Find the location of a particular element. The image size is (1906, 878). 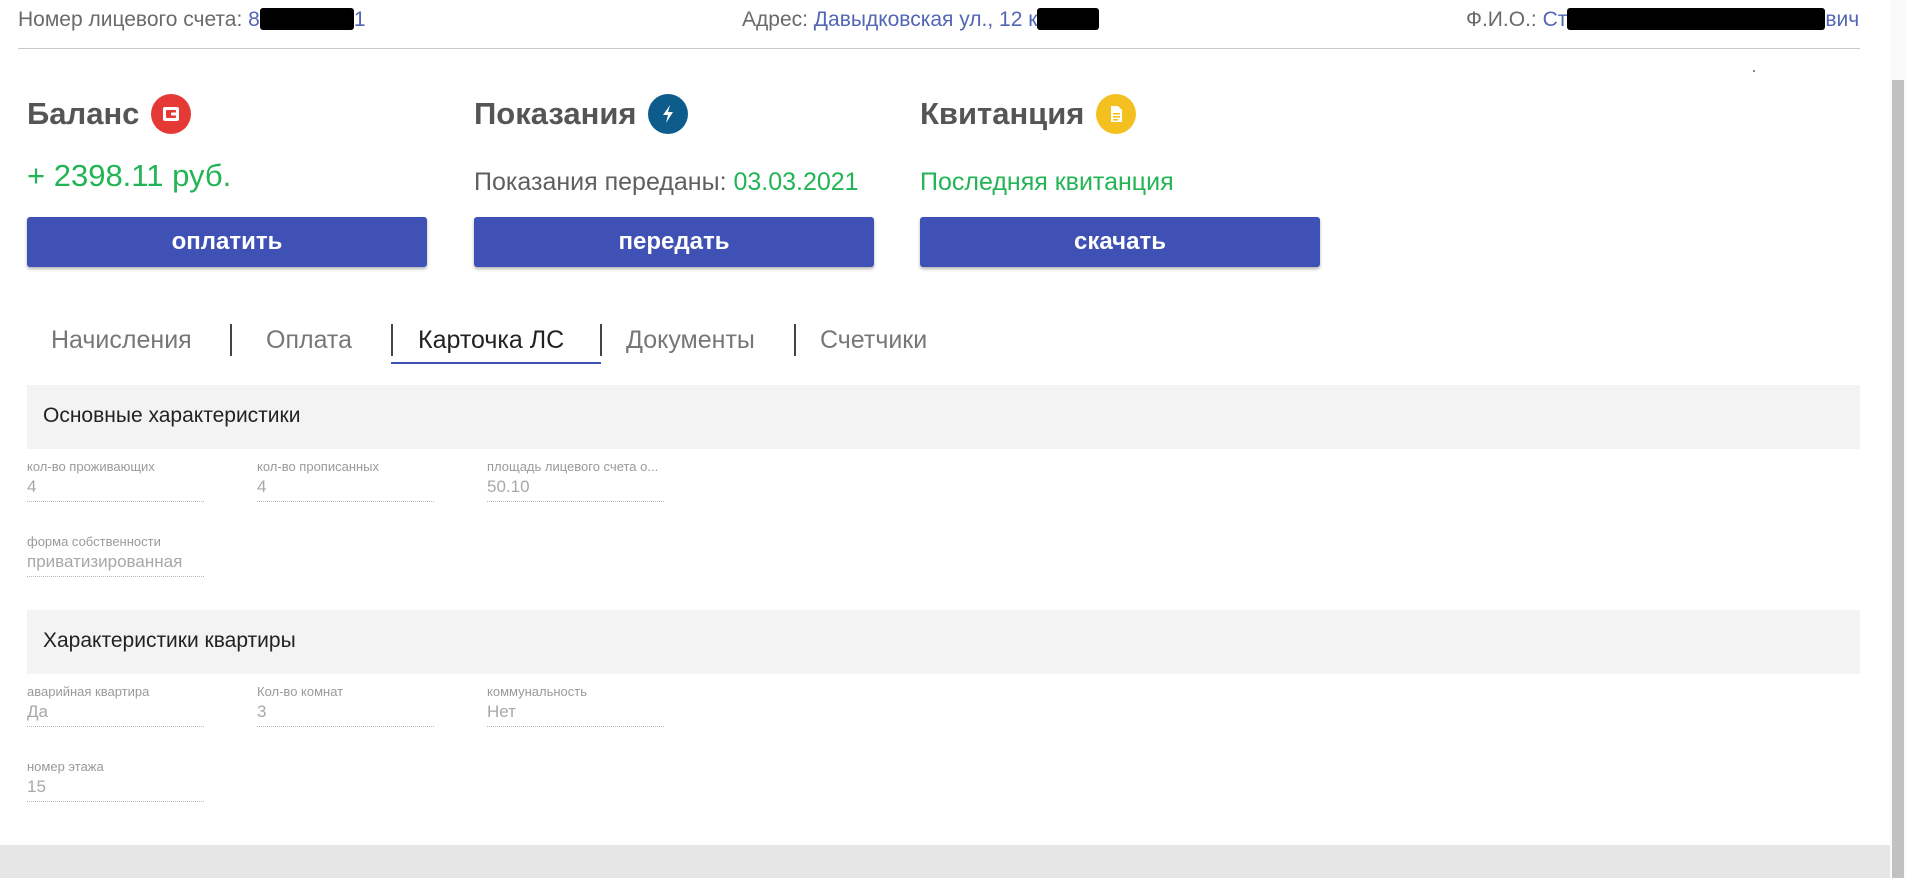

field-value: 3 is located at coordinates (262, 711).